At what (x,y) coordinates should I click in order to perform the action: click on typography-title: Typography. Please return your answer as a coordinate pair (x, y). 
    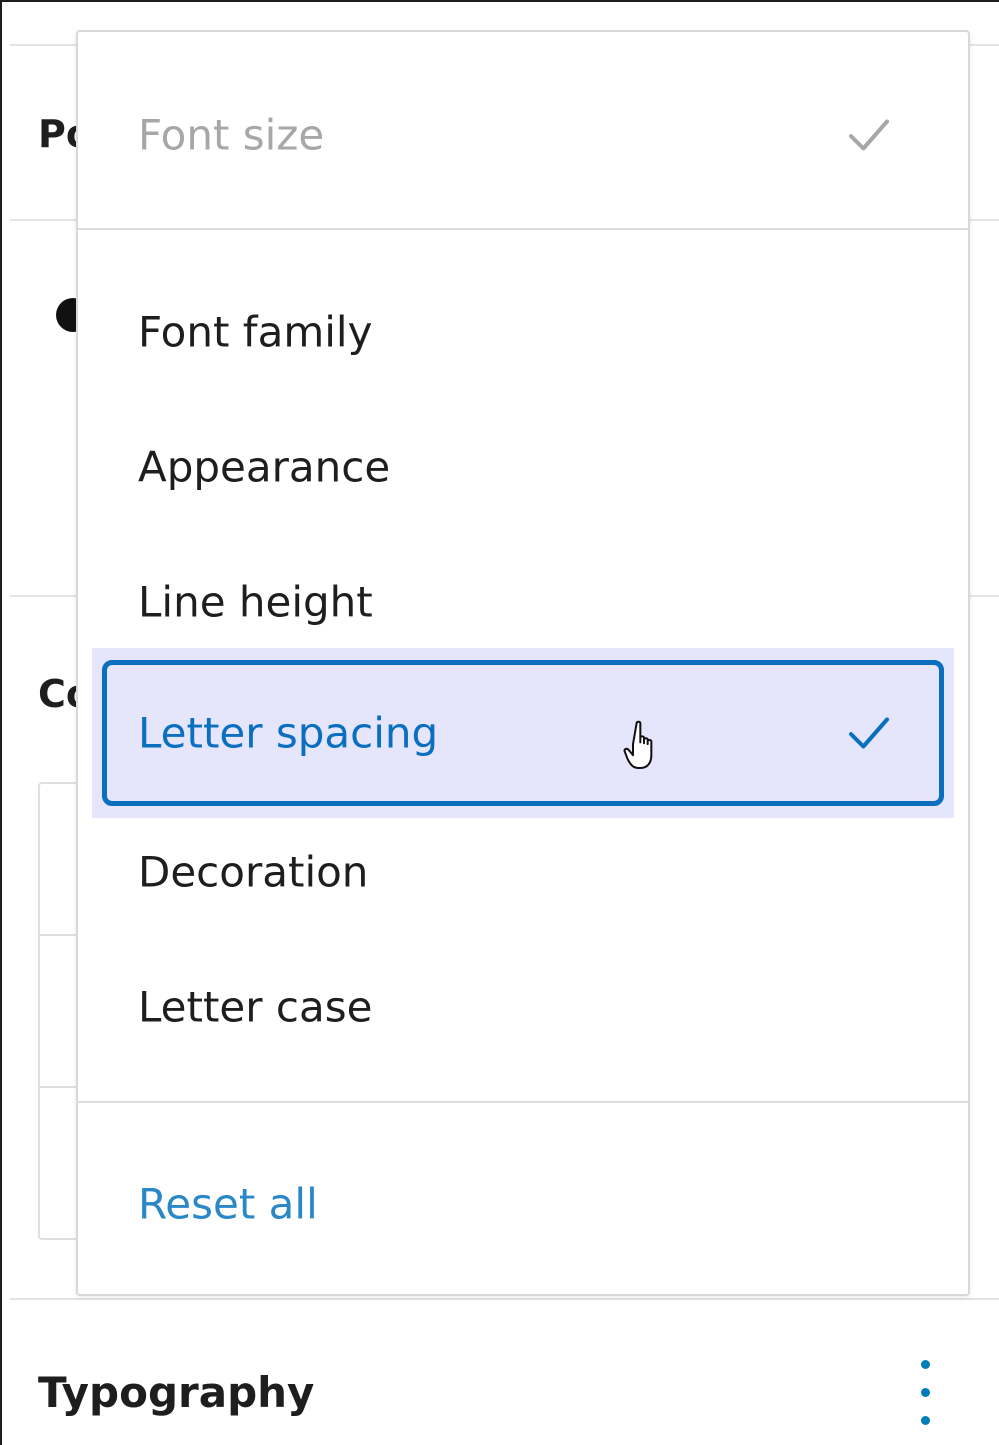
    Looking at the image, I should click on (176, 1392).